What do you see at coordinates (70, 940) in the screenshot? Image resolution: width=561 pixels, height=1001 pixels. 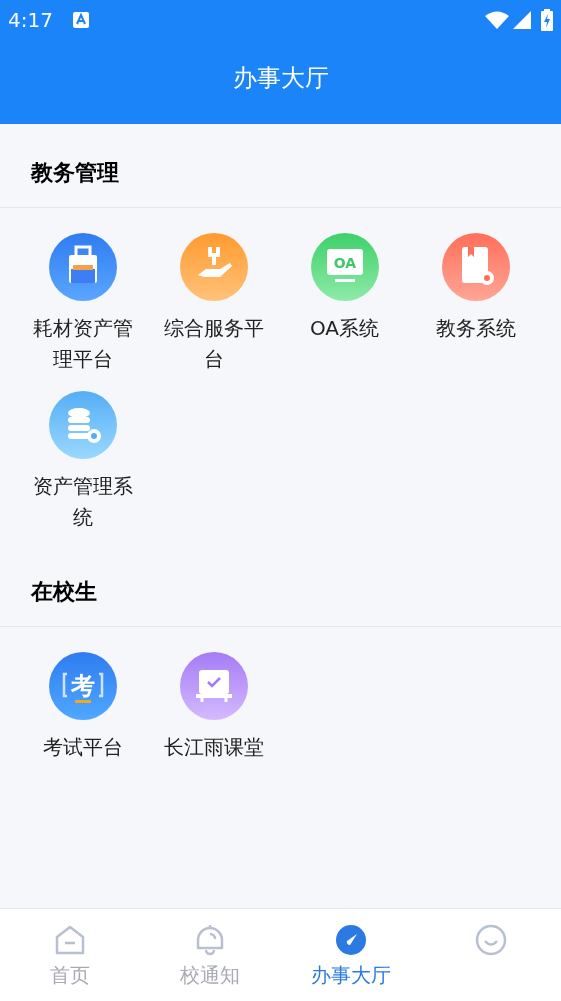 I see `home-icon` at bounding box center [70, 940].